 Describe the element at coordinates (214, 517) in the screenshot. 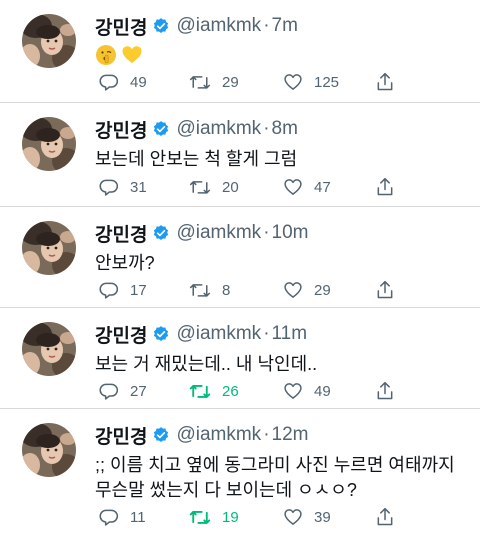

I see `retweet-button: 19` at that location.